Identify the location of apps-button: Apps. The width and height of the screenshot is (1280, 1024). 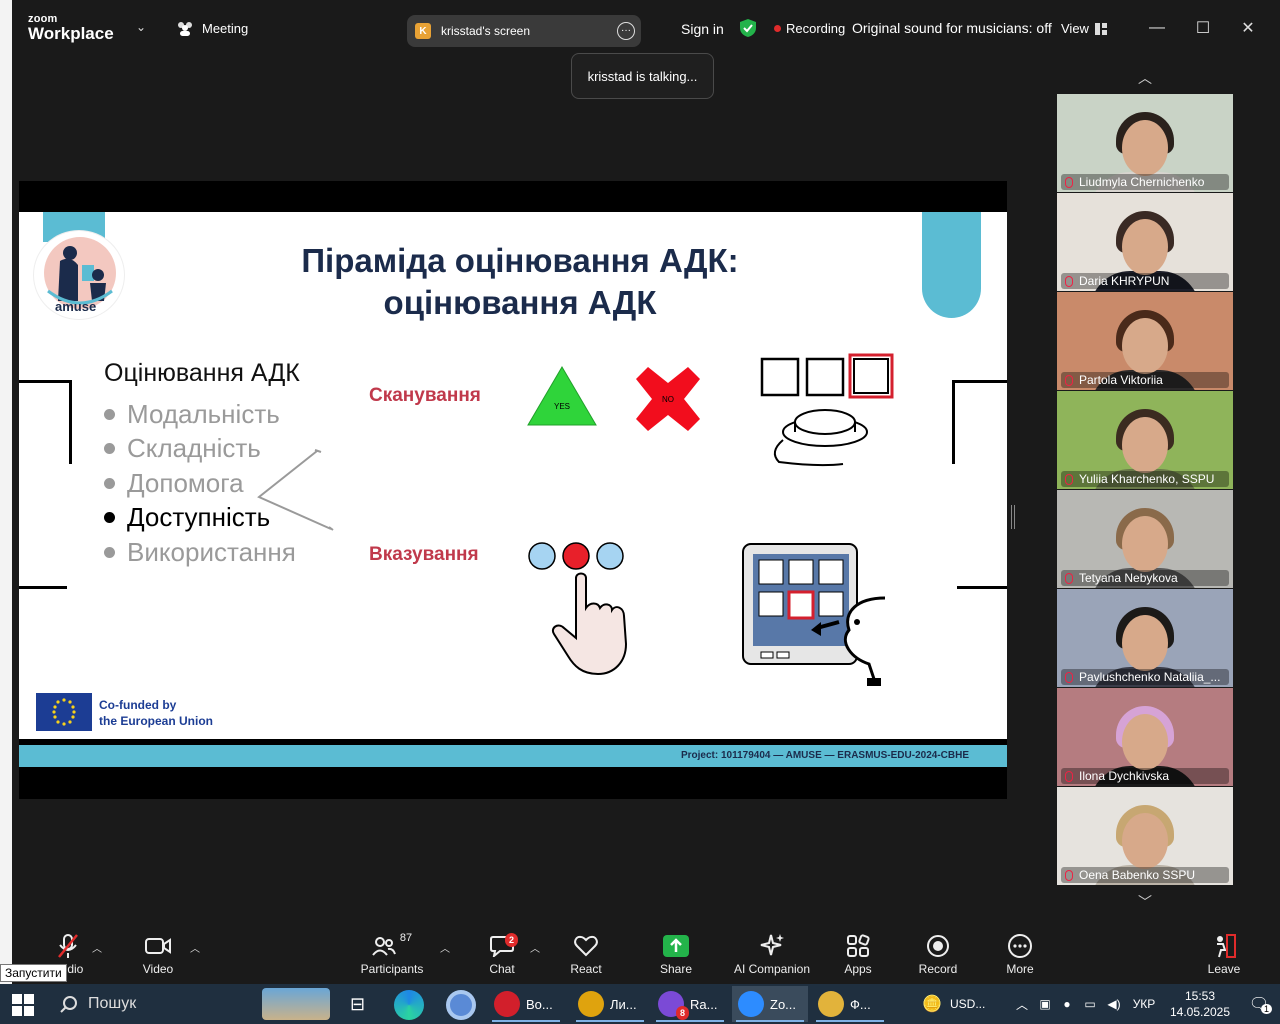
(858, 954).